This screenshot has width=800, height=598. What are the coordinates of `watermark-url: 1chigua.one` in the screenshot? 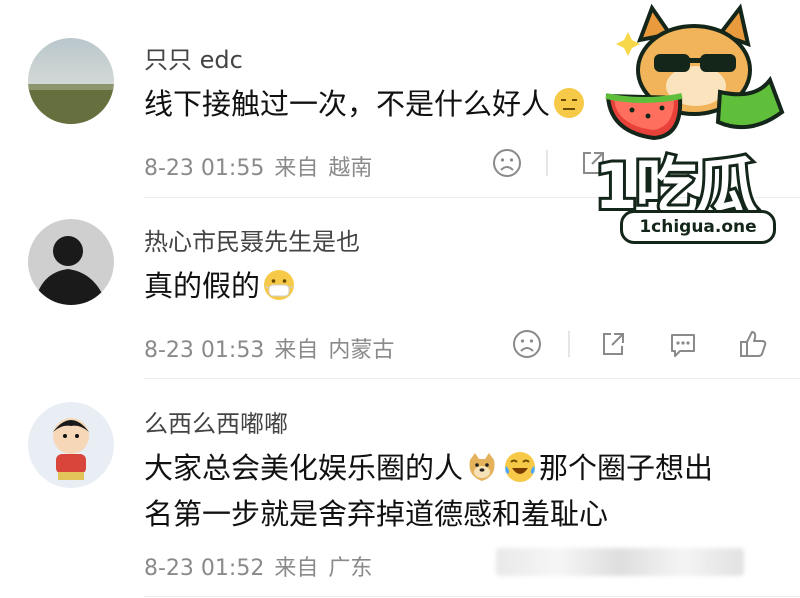 It's located at (698, 227).